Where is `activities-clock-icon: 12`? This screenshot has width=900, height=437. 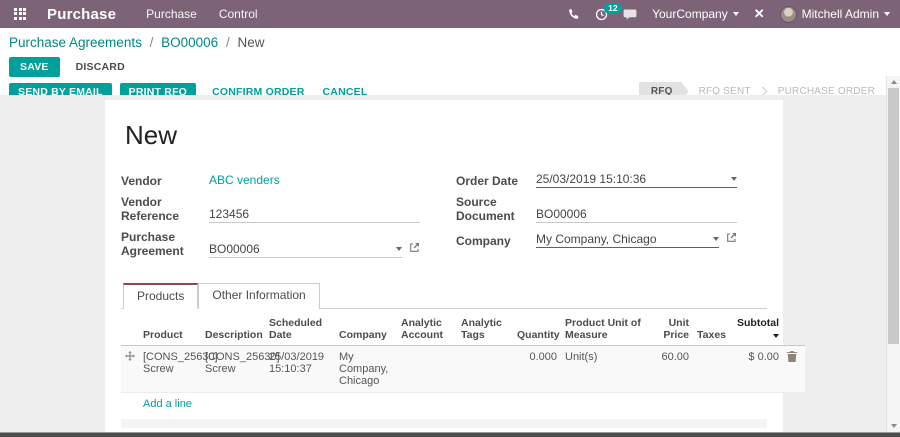
activities-clock-icon: 12 is located at coordinates (608, 11).